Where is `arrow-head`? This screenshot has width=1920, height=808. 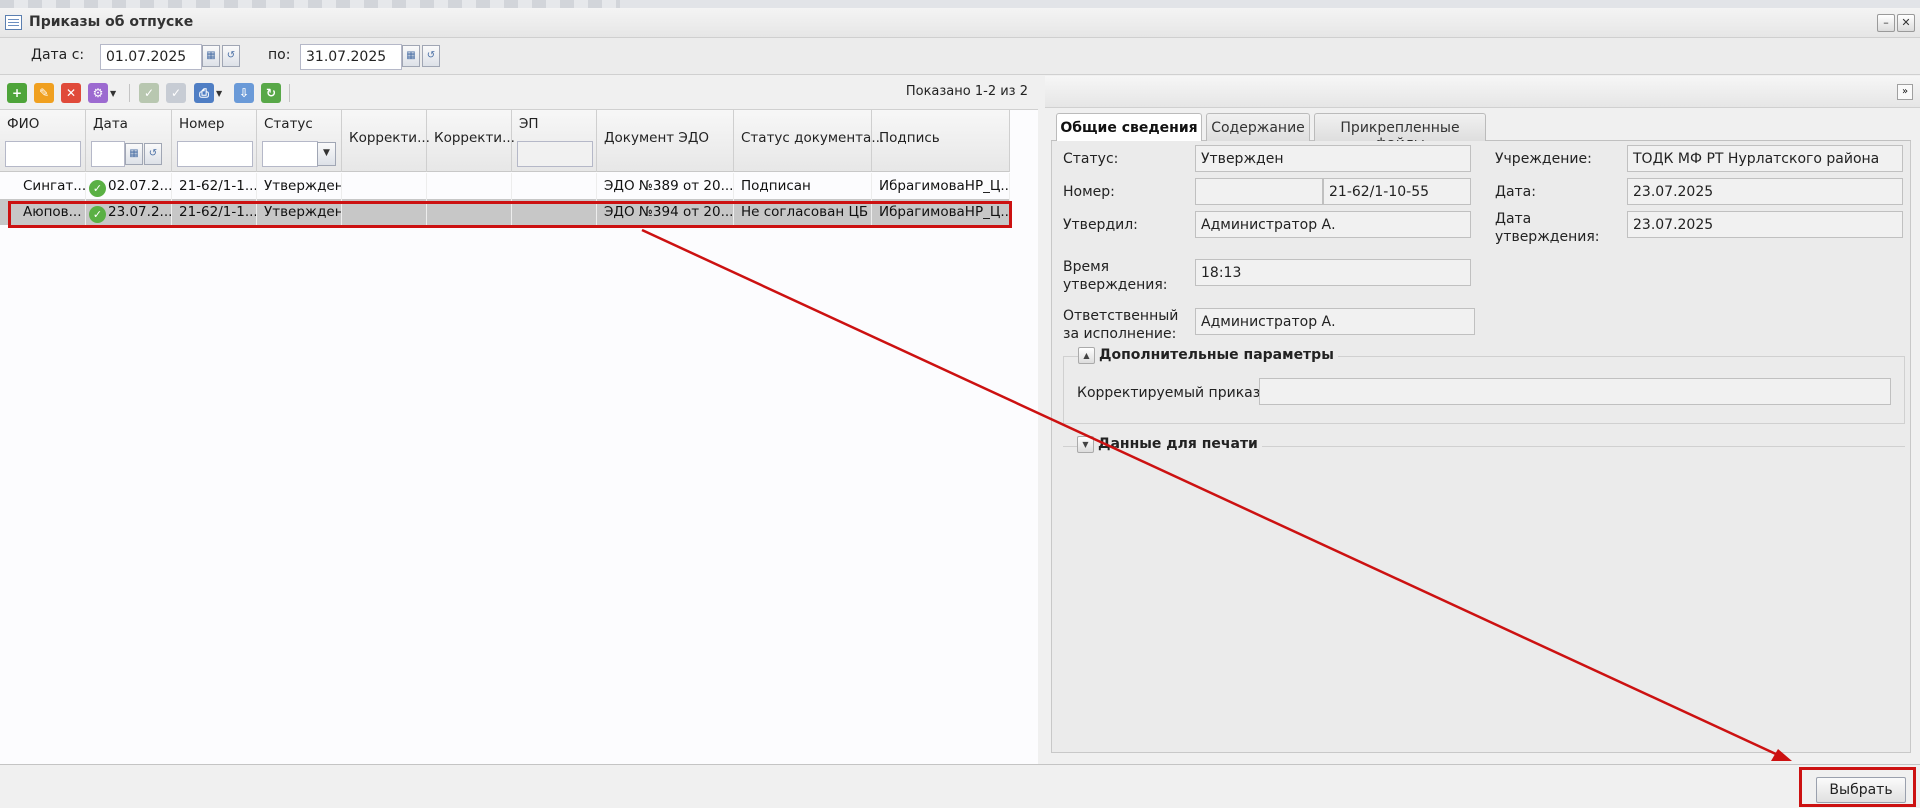
arrow-head is located at coordinates (1781, 755).